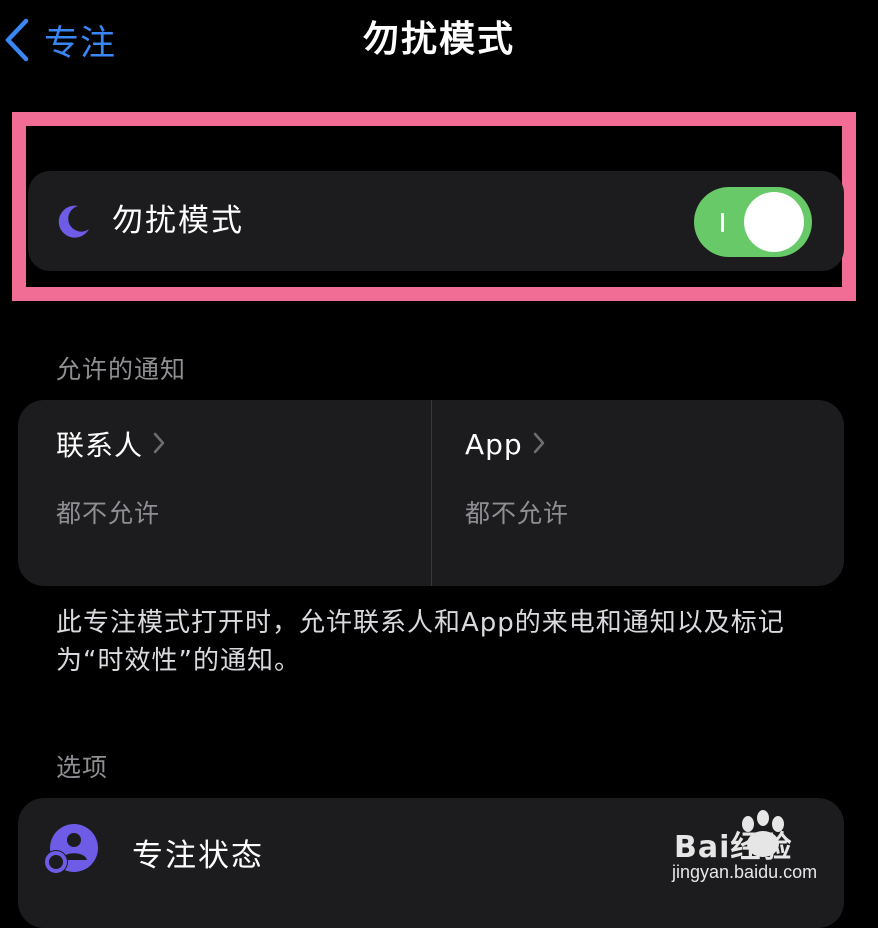 The width and height of the screenshot is (878, 928). I want to click on dnd-toggle, so click(753, 222).